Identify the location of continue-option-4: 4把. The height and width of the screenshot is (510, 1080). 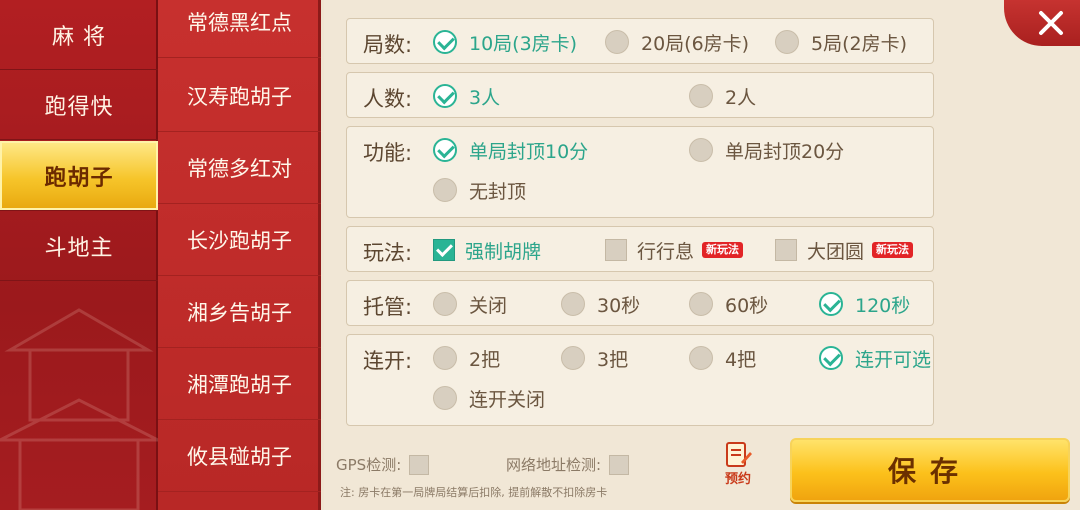
(722, 358).